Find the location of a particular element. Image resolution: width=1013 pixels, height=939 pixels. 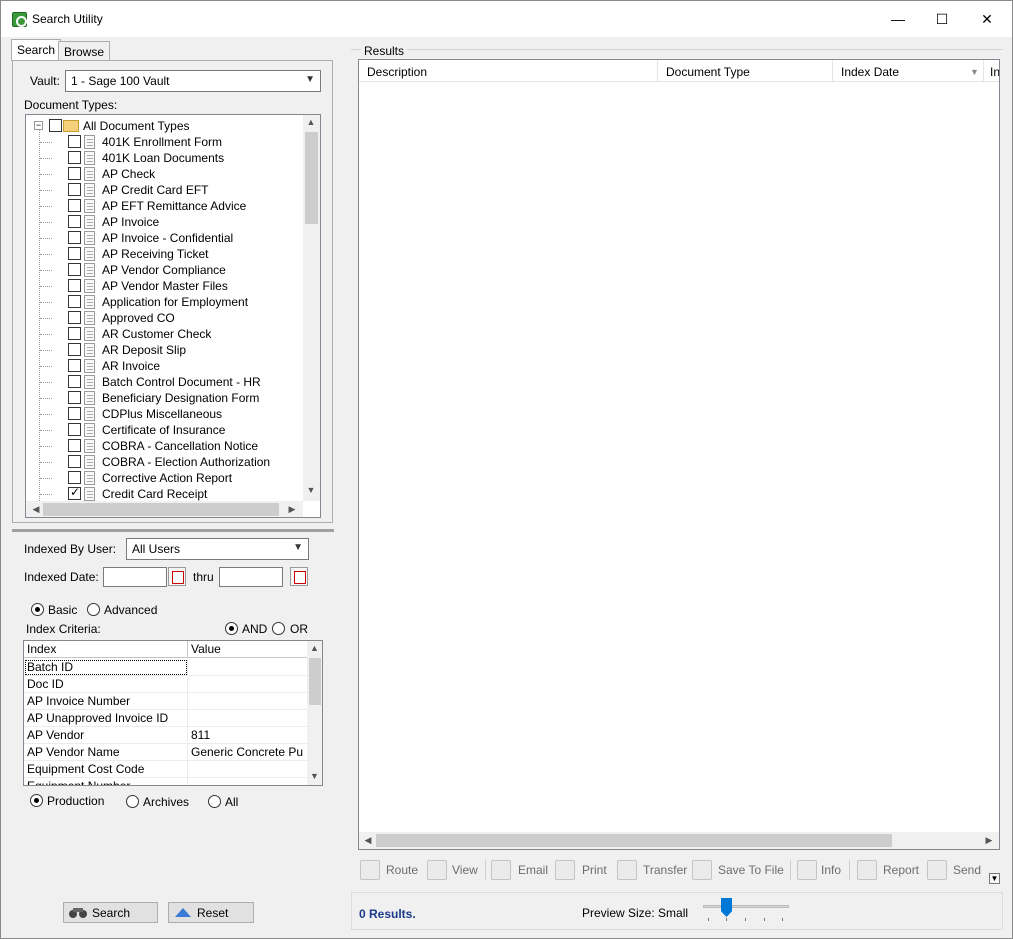

email-button: Email is located at coordinates (519, 870).